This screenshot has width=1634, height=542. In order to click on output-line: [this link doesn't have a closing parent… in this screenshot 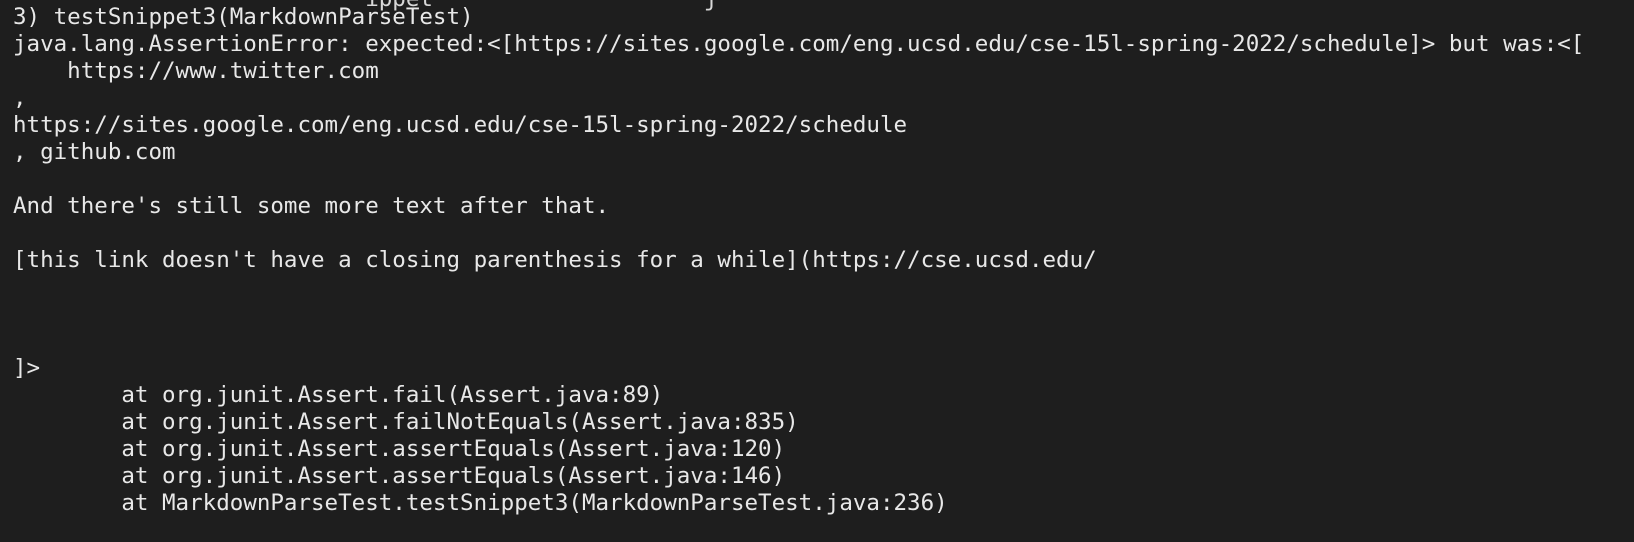, I will do `click(555, 260)`.